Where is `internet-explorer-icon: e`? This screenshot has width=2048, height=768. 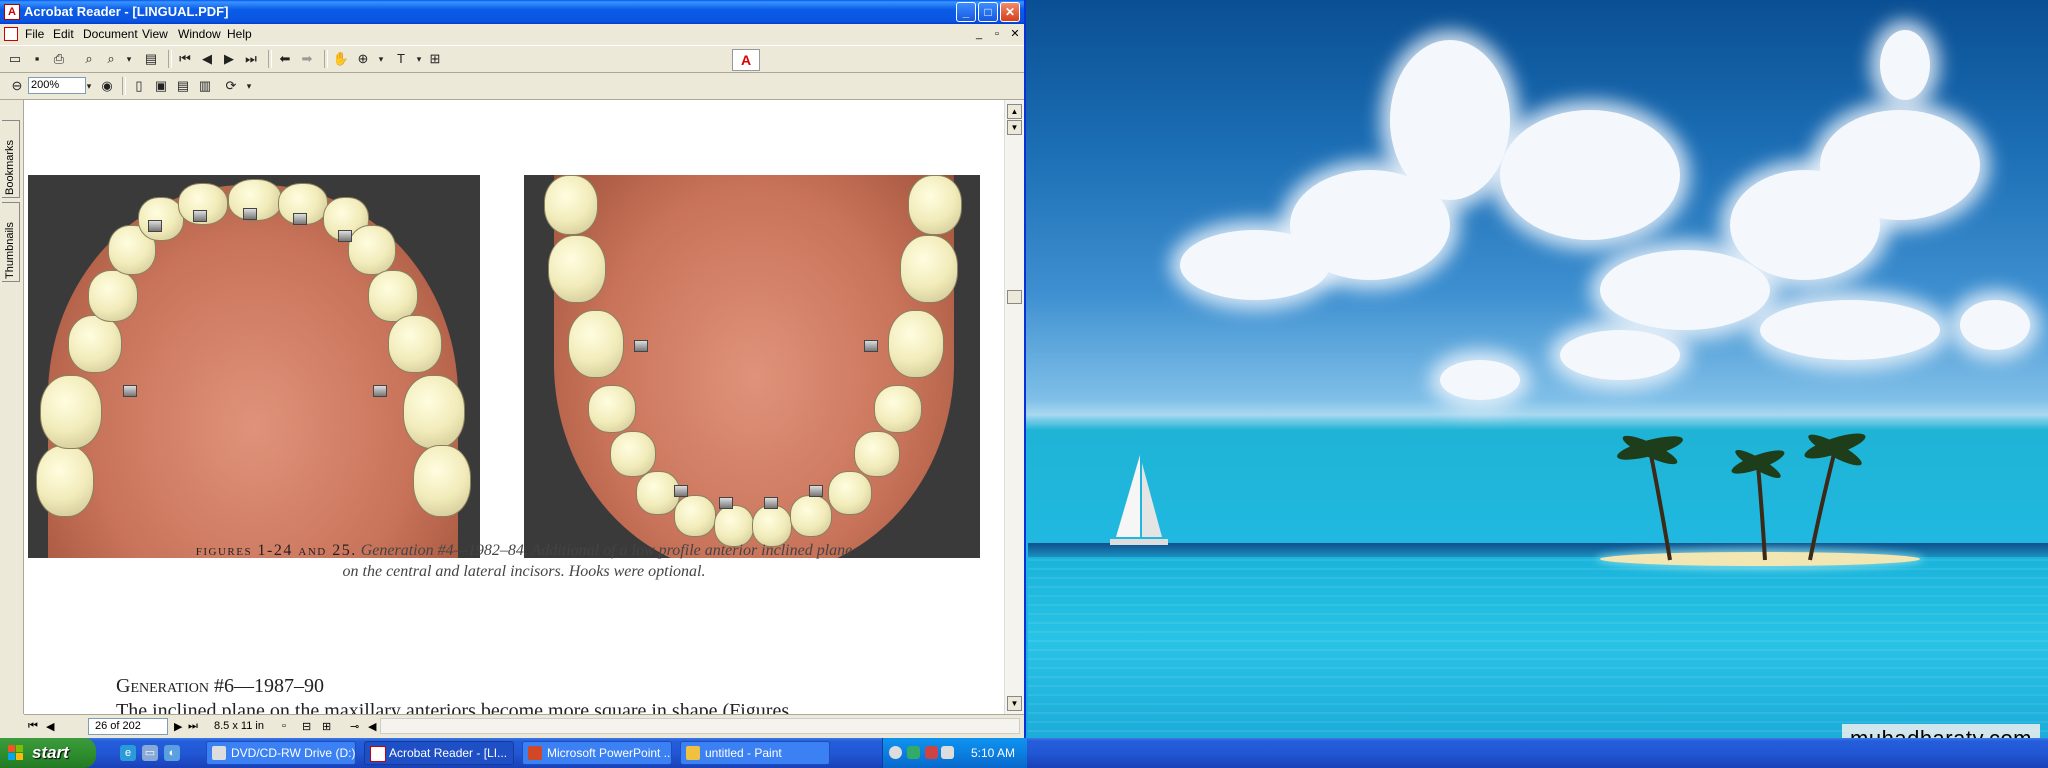 internet-explorer-icon: e is located at coordinates (128, 753).